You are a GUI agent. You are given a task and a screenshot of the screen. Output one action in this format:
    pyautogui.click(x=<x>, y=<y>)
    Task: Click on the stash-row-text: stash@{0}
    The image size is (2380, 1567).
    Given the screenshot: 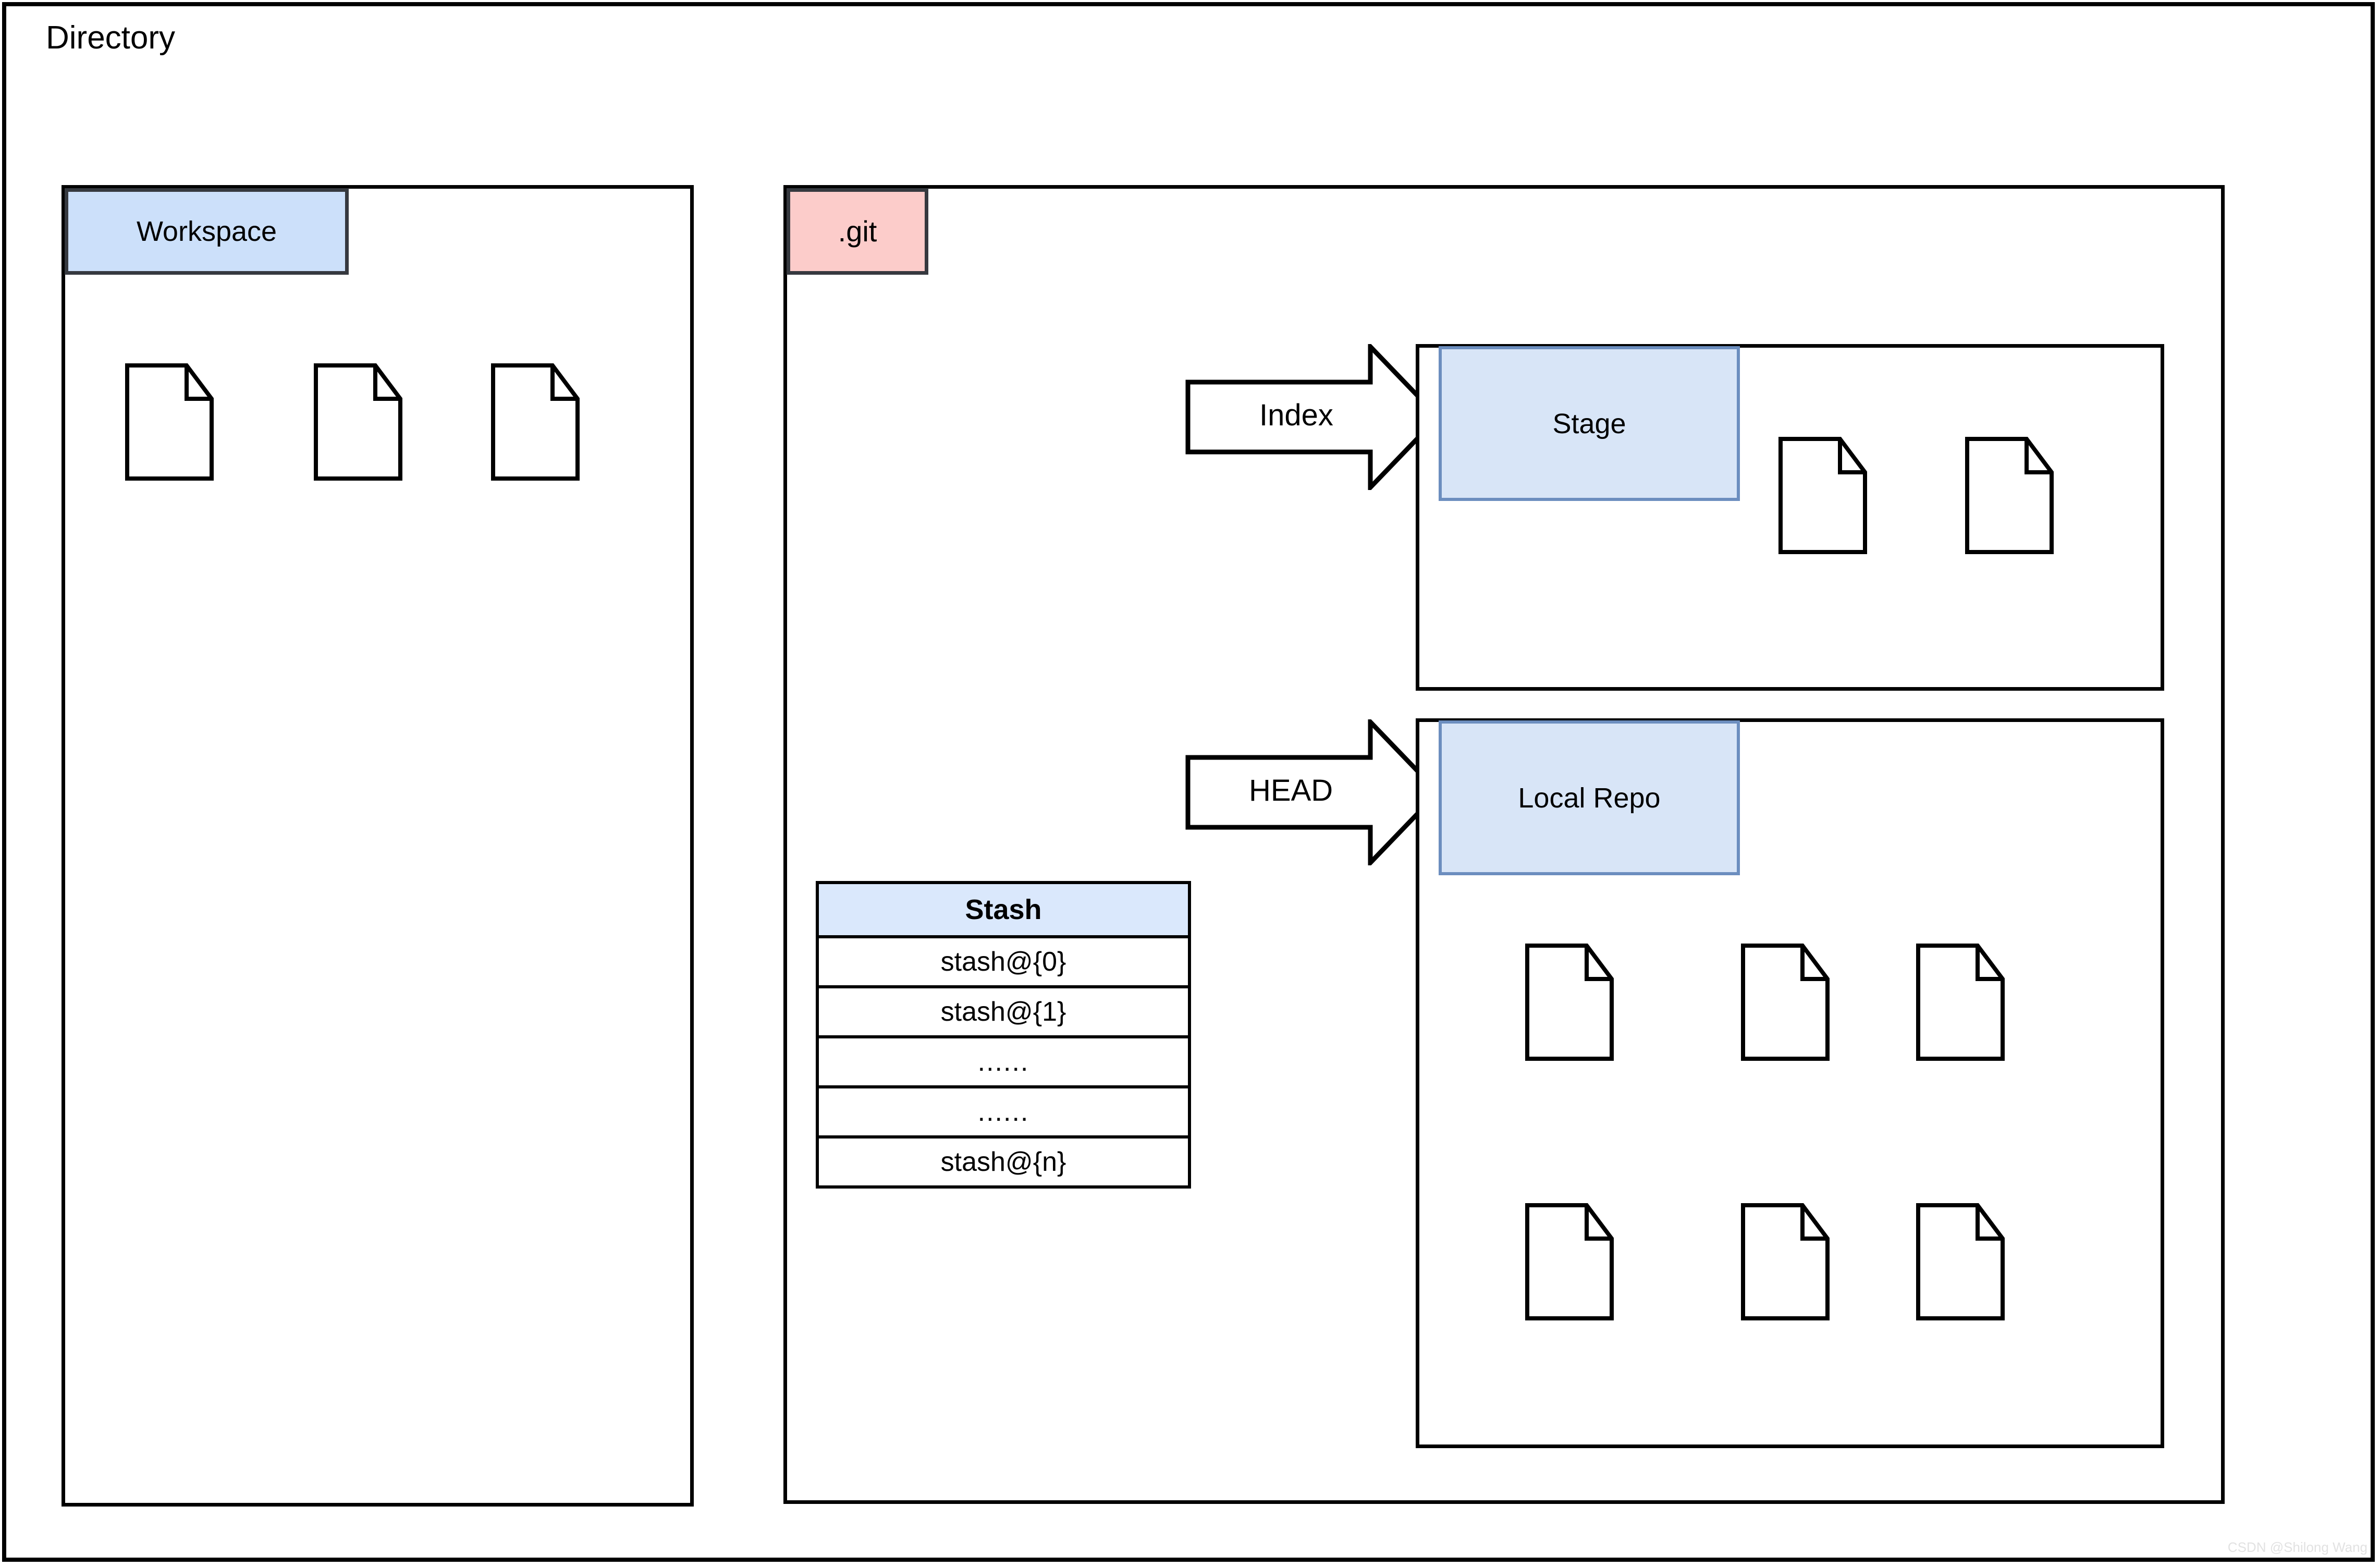 What is the action you would take?
    pyautogui.click(x=1003, y=962)
    